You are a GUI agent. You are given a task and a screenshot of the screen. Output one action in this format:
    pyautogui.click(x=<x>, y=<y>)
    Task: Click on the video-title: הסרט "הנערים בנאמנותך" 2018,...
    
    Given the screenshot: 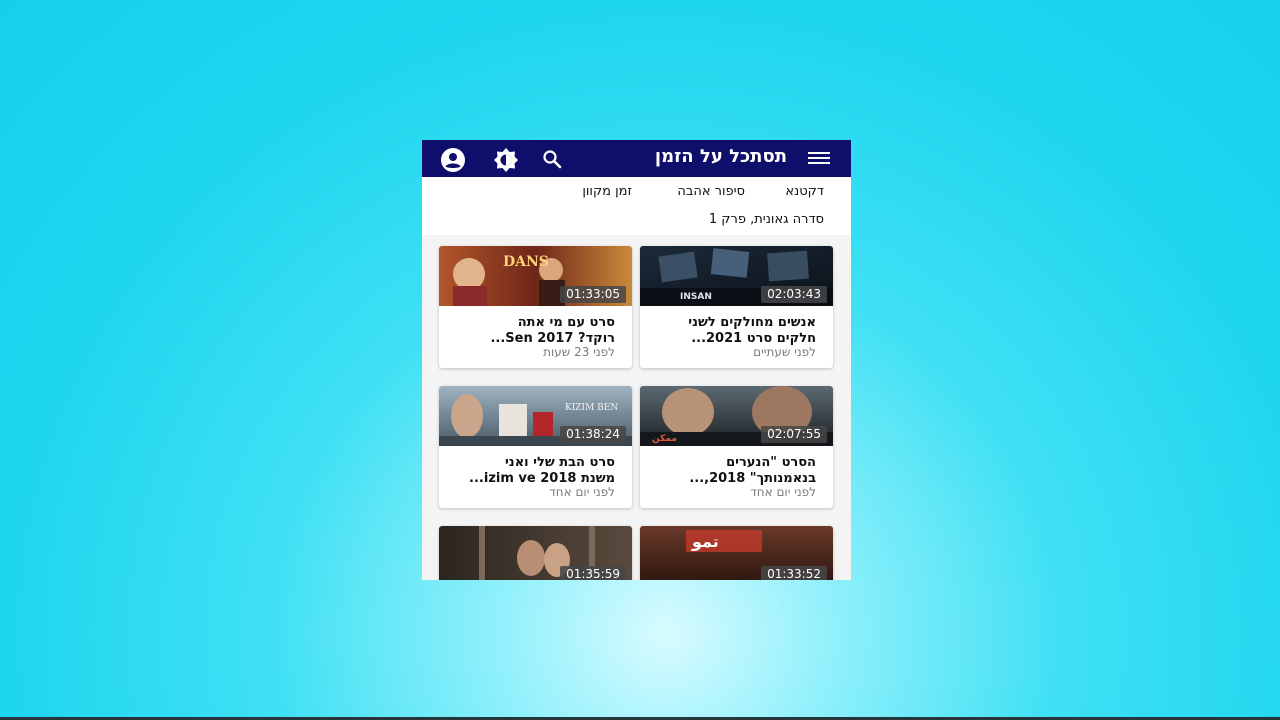 What is the action you would take?
    pyautogui.click(x=752, y=470)
    